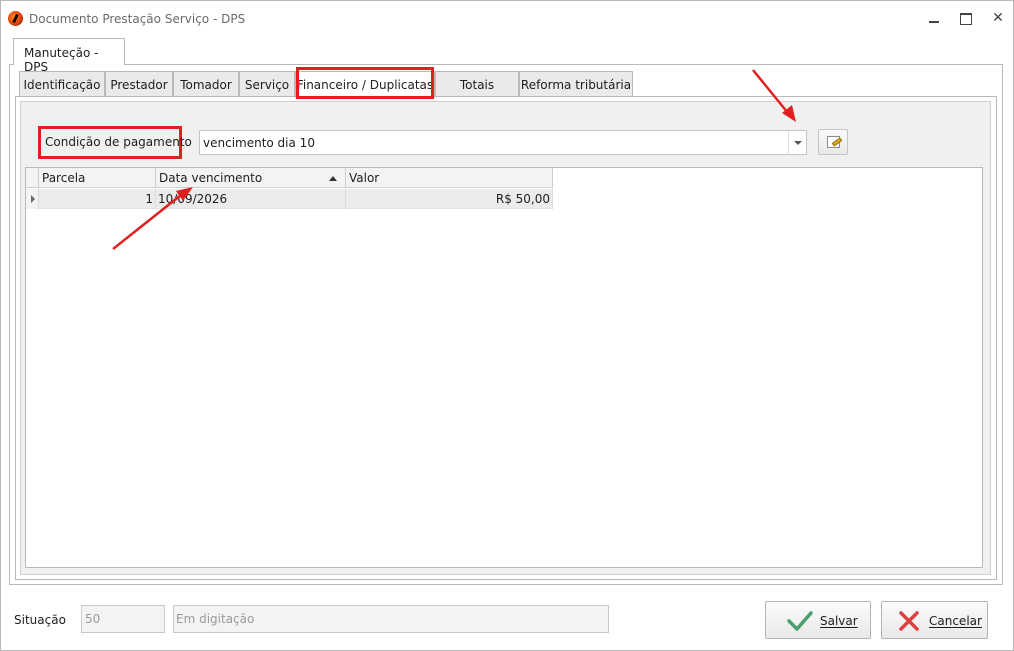 Image resolution: width=1014 pixels, height=651 pixels. Describe the element at coordinates (391, 619) in the screenshot. I see `status-description-field: Em digitação` at that location.